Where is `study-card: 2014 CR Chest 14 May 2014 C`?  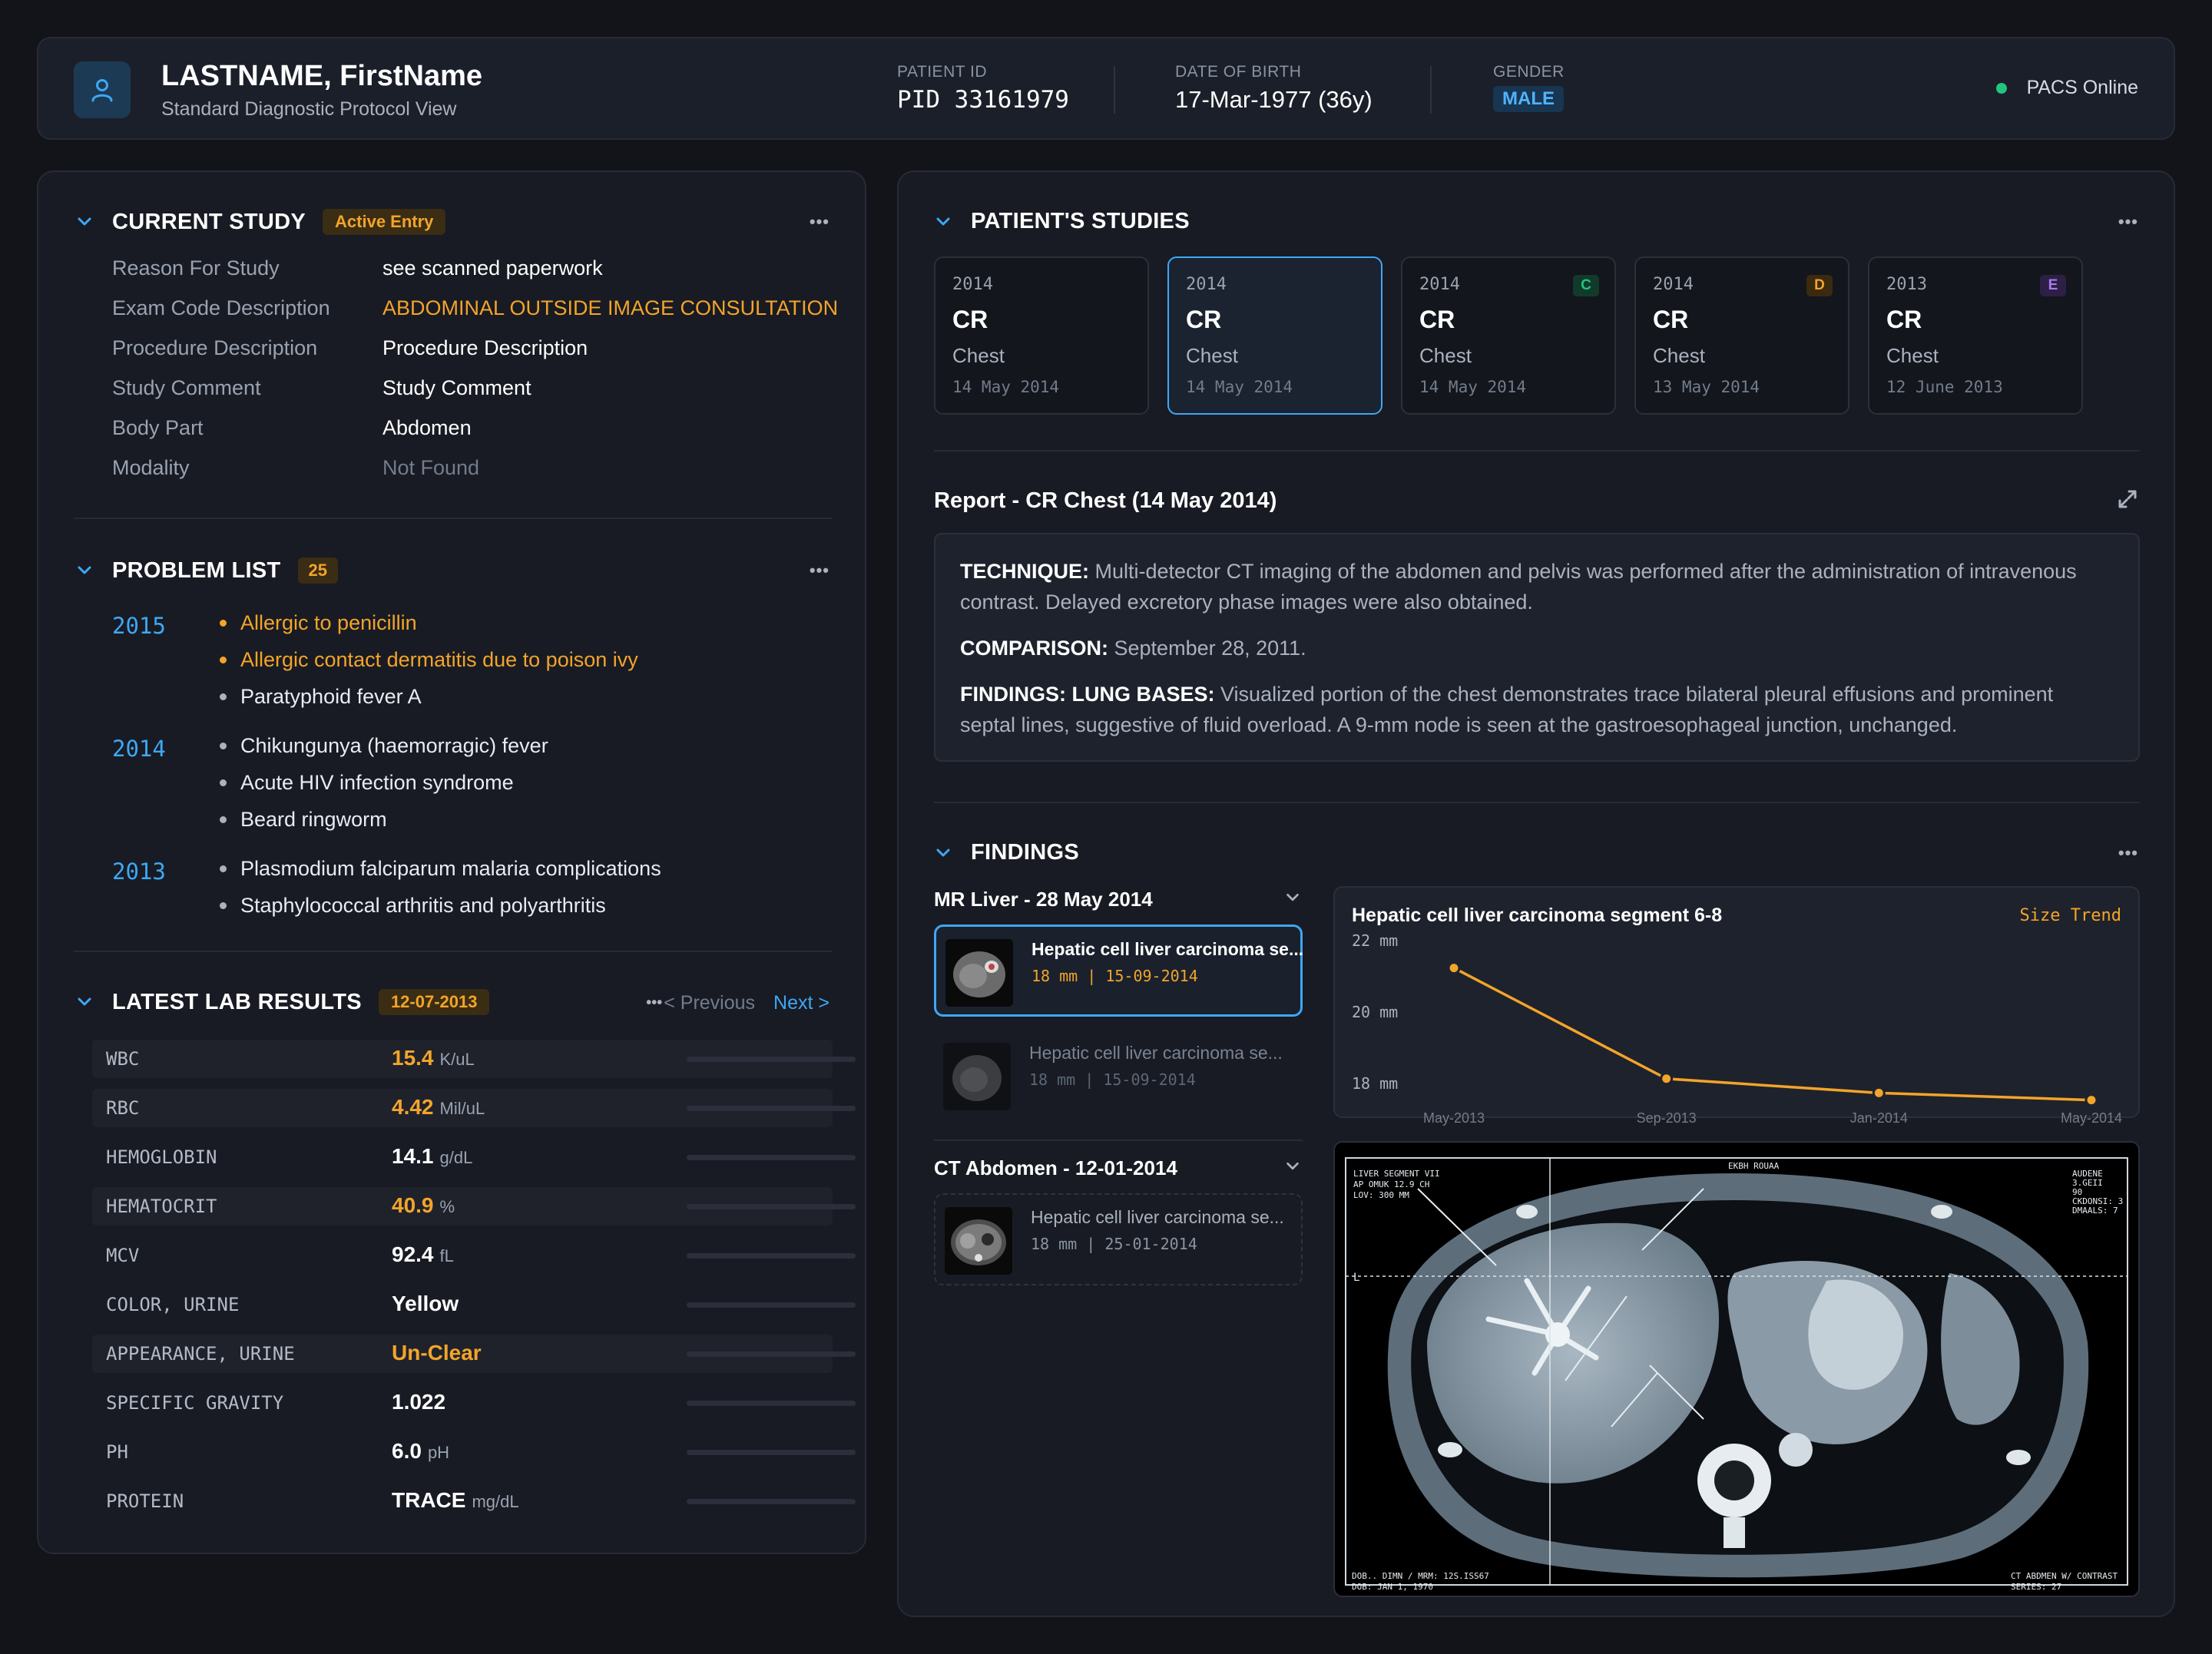 study-card: 2014 CR Chest 14 May 2014 C is located at coordinates (1509, 335).